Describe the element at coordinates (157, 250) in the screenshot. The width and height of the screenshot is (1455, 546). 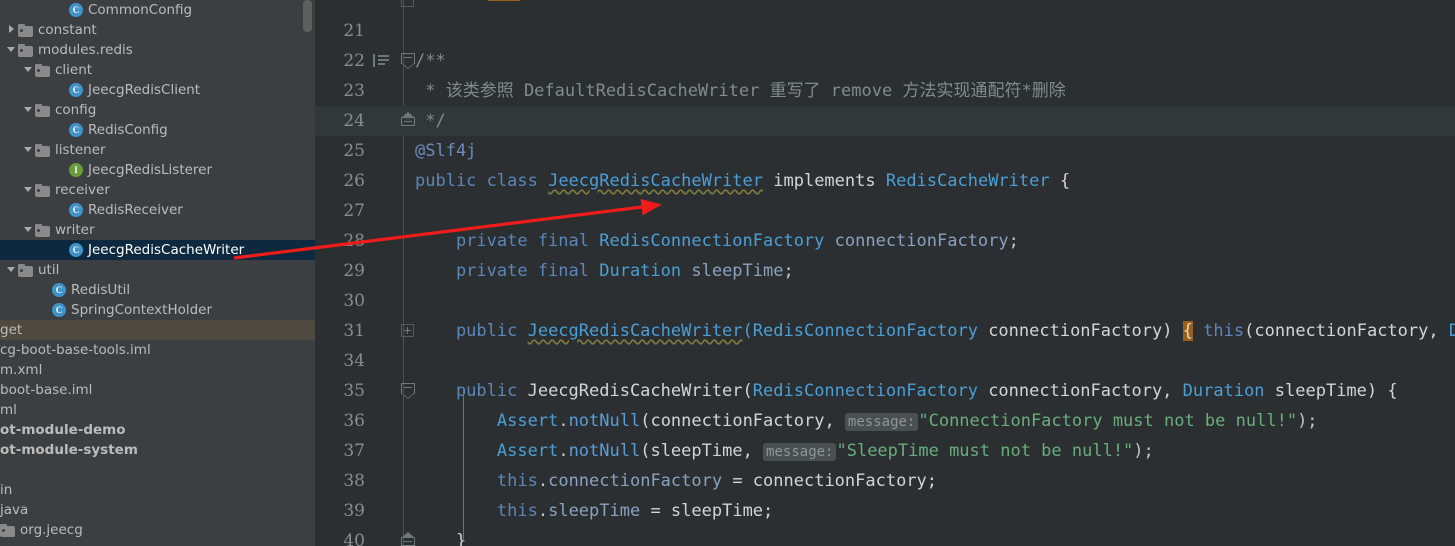
I see `tree-item-jeecgrediscachewriter: C JeecgRedisCacheWriter` at that location.